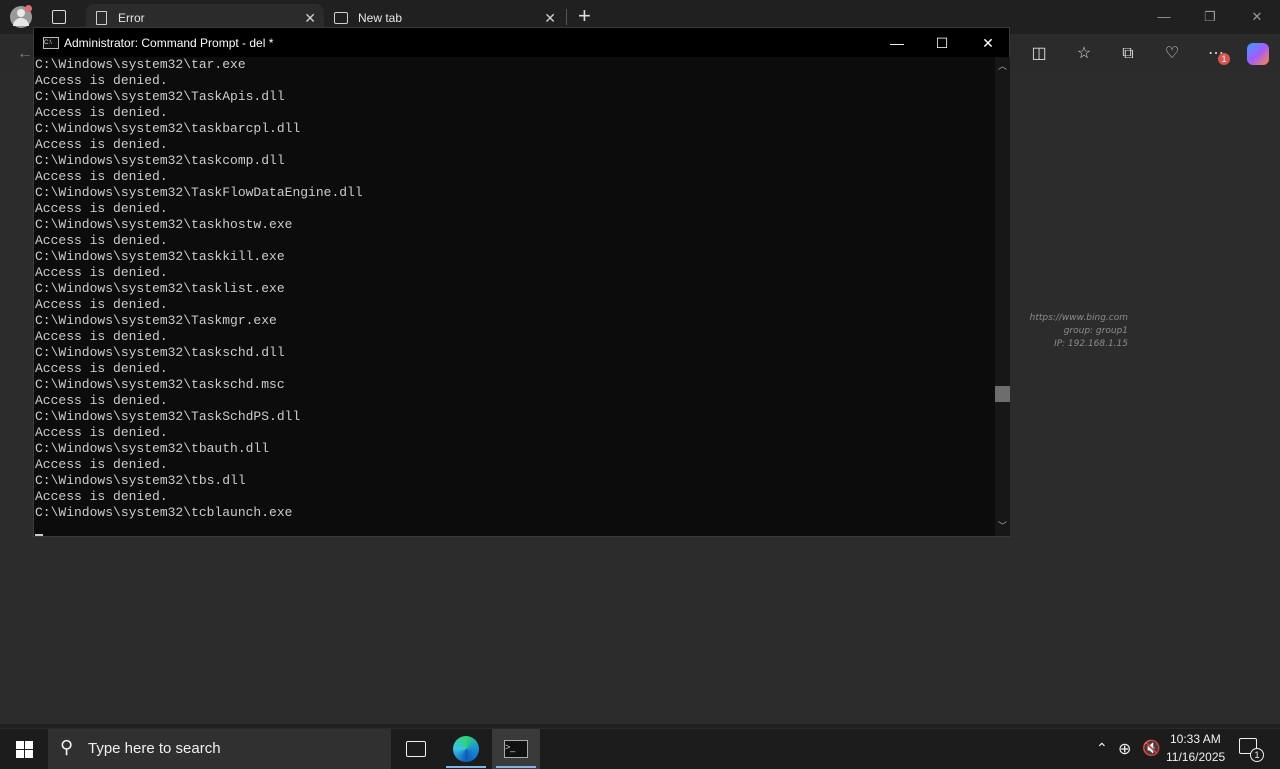  I want to click on console-line: C:\Windows\system32\taskhostw.exe, so click(164, 224).